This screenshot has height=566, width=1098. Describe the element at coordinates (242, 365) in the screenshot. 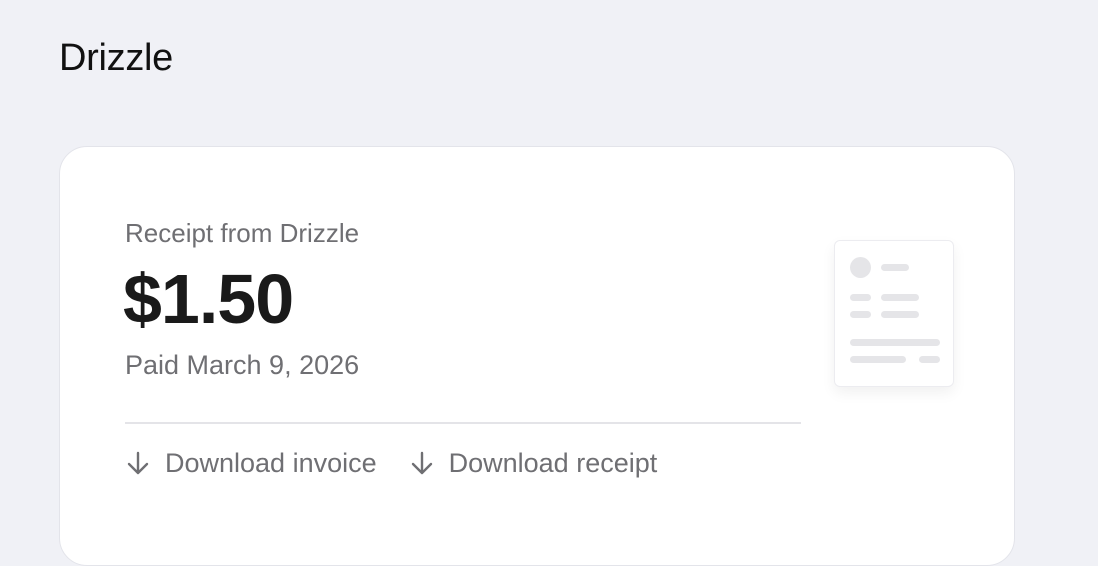

I see `paid-date: Paid March 9, 2026` at that location.